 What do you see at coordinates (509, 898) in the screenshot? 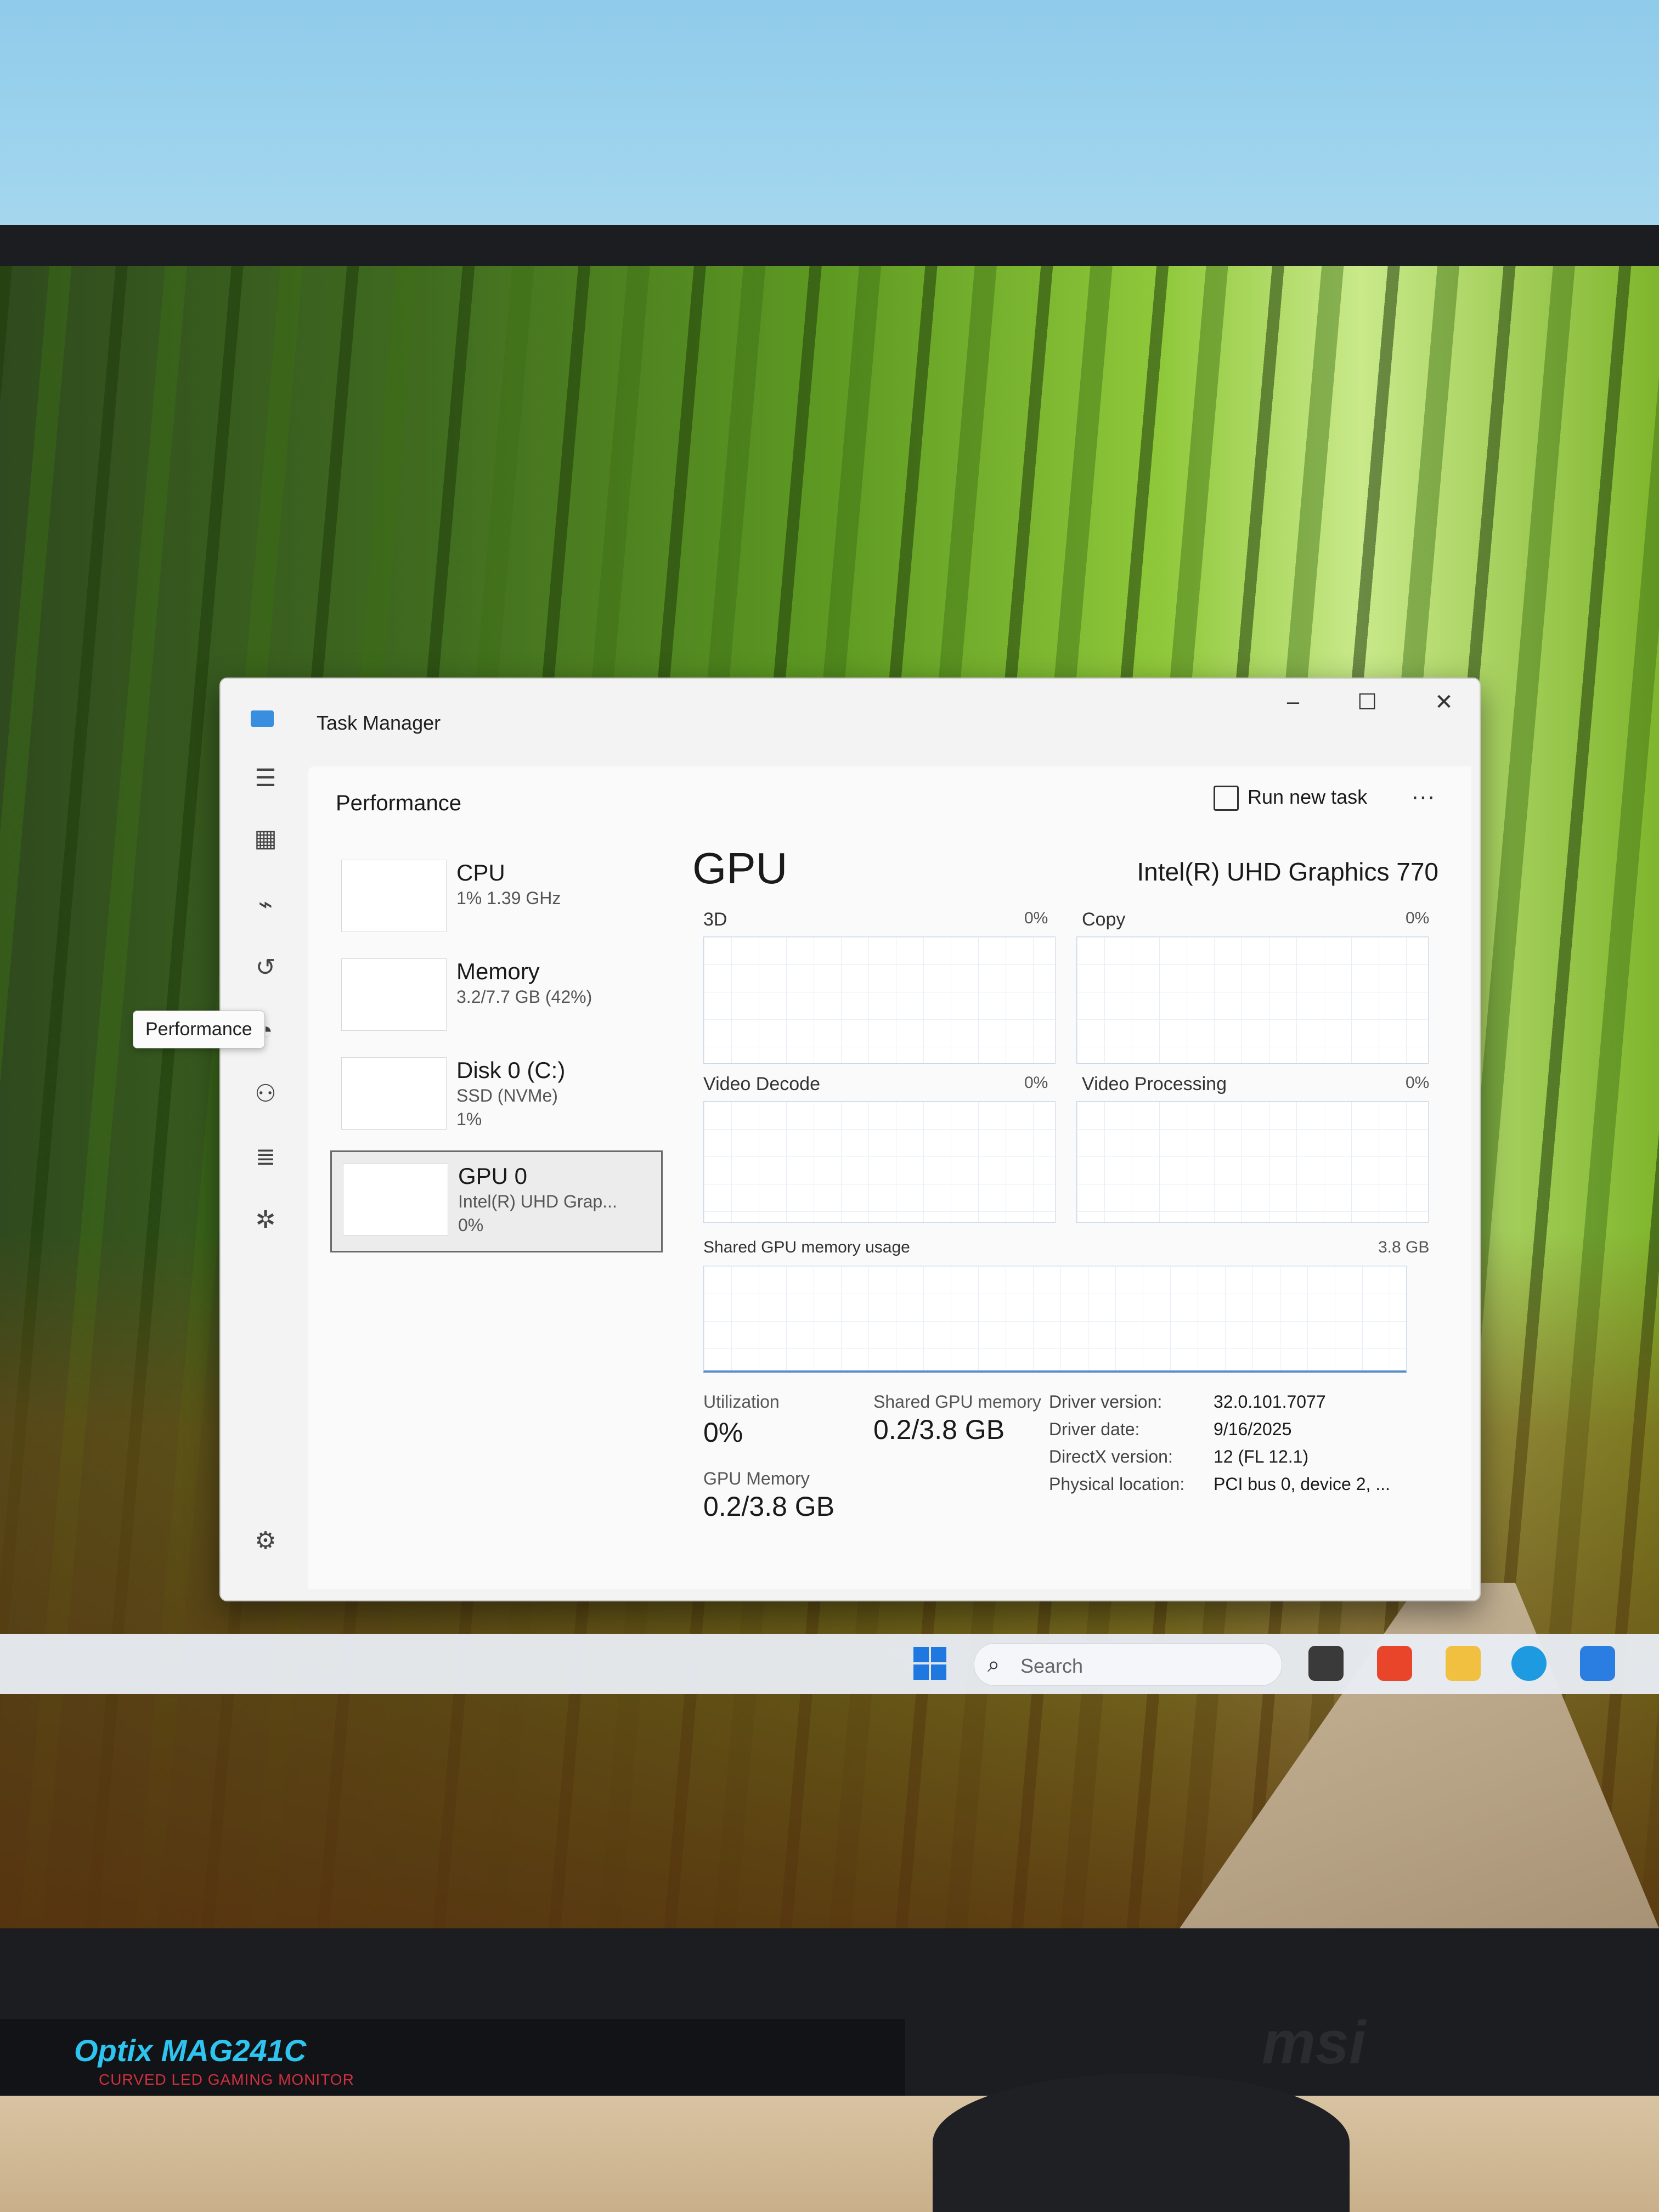
I see `resource-usage: 1% 1.39 GHz` at bounding box center [509, 898].